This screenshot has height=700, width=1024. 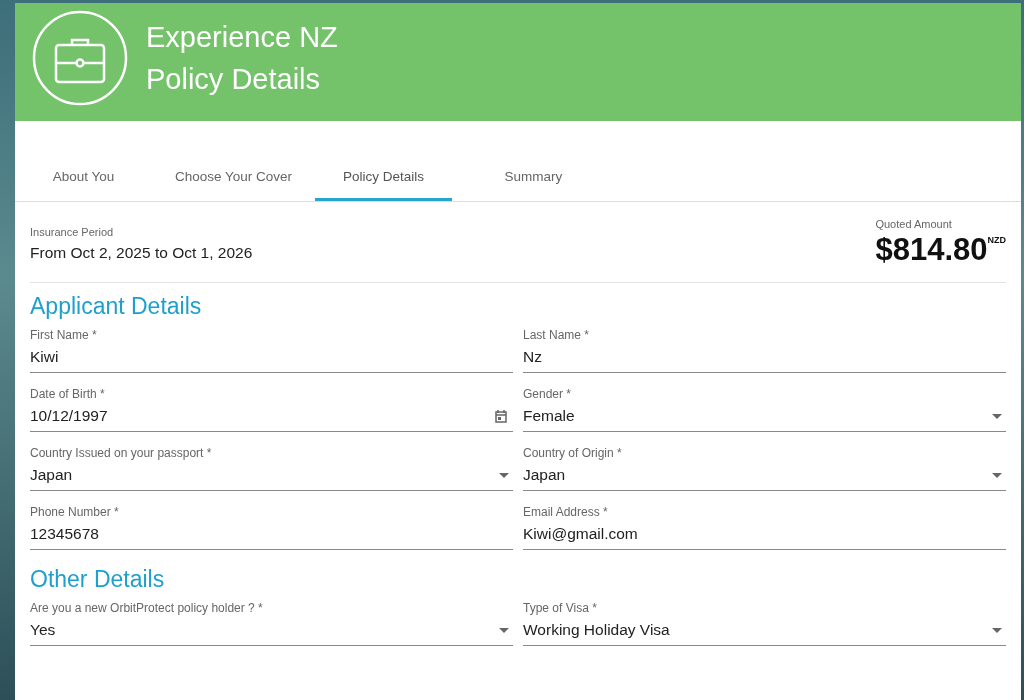 I want to click on field-value: Kiwi, so click(x=44, y=357).